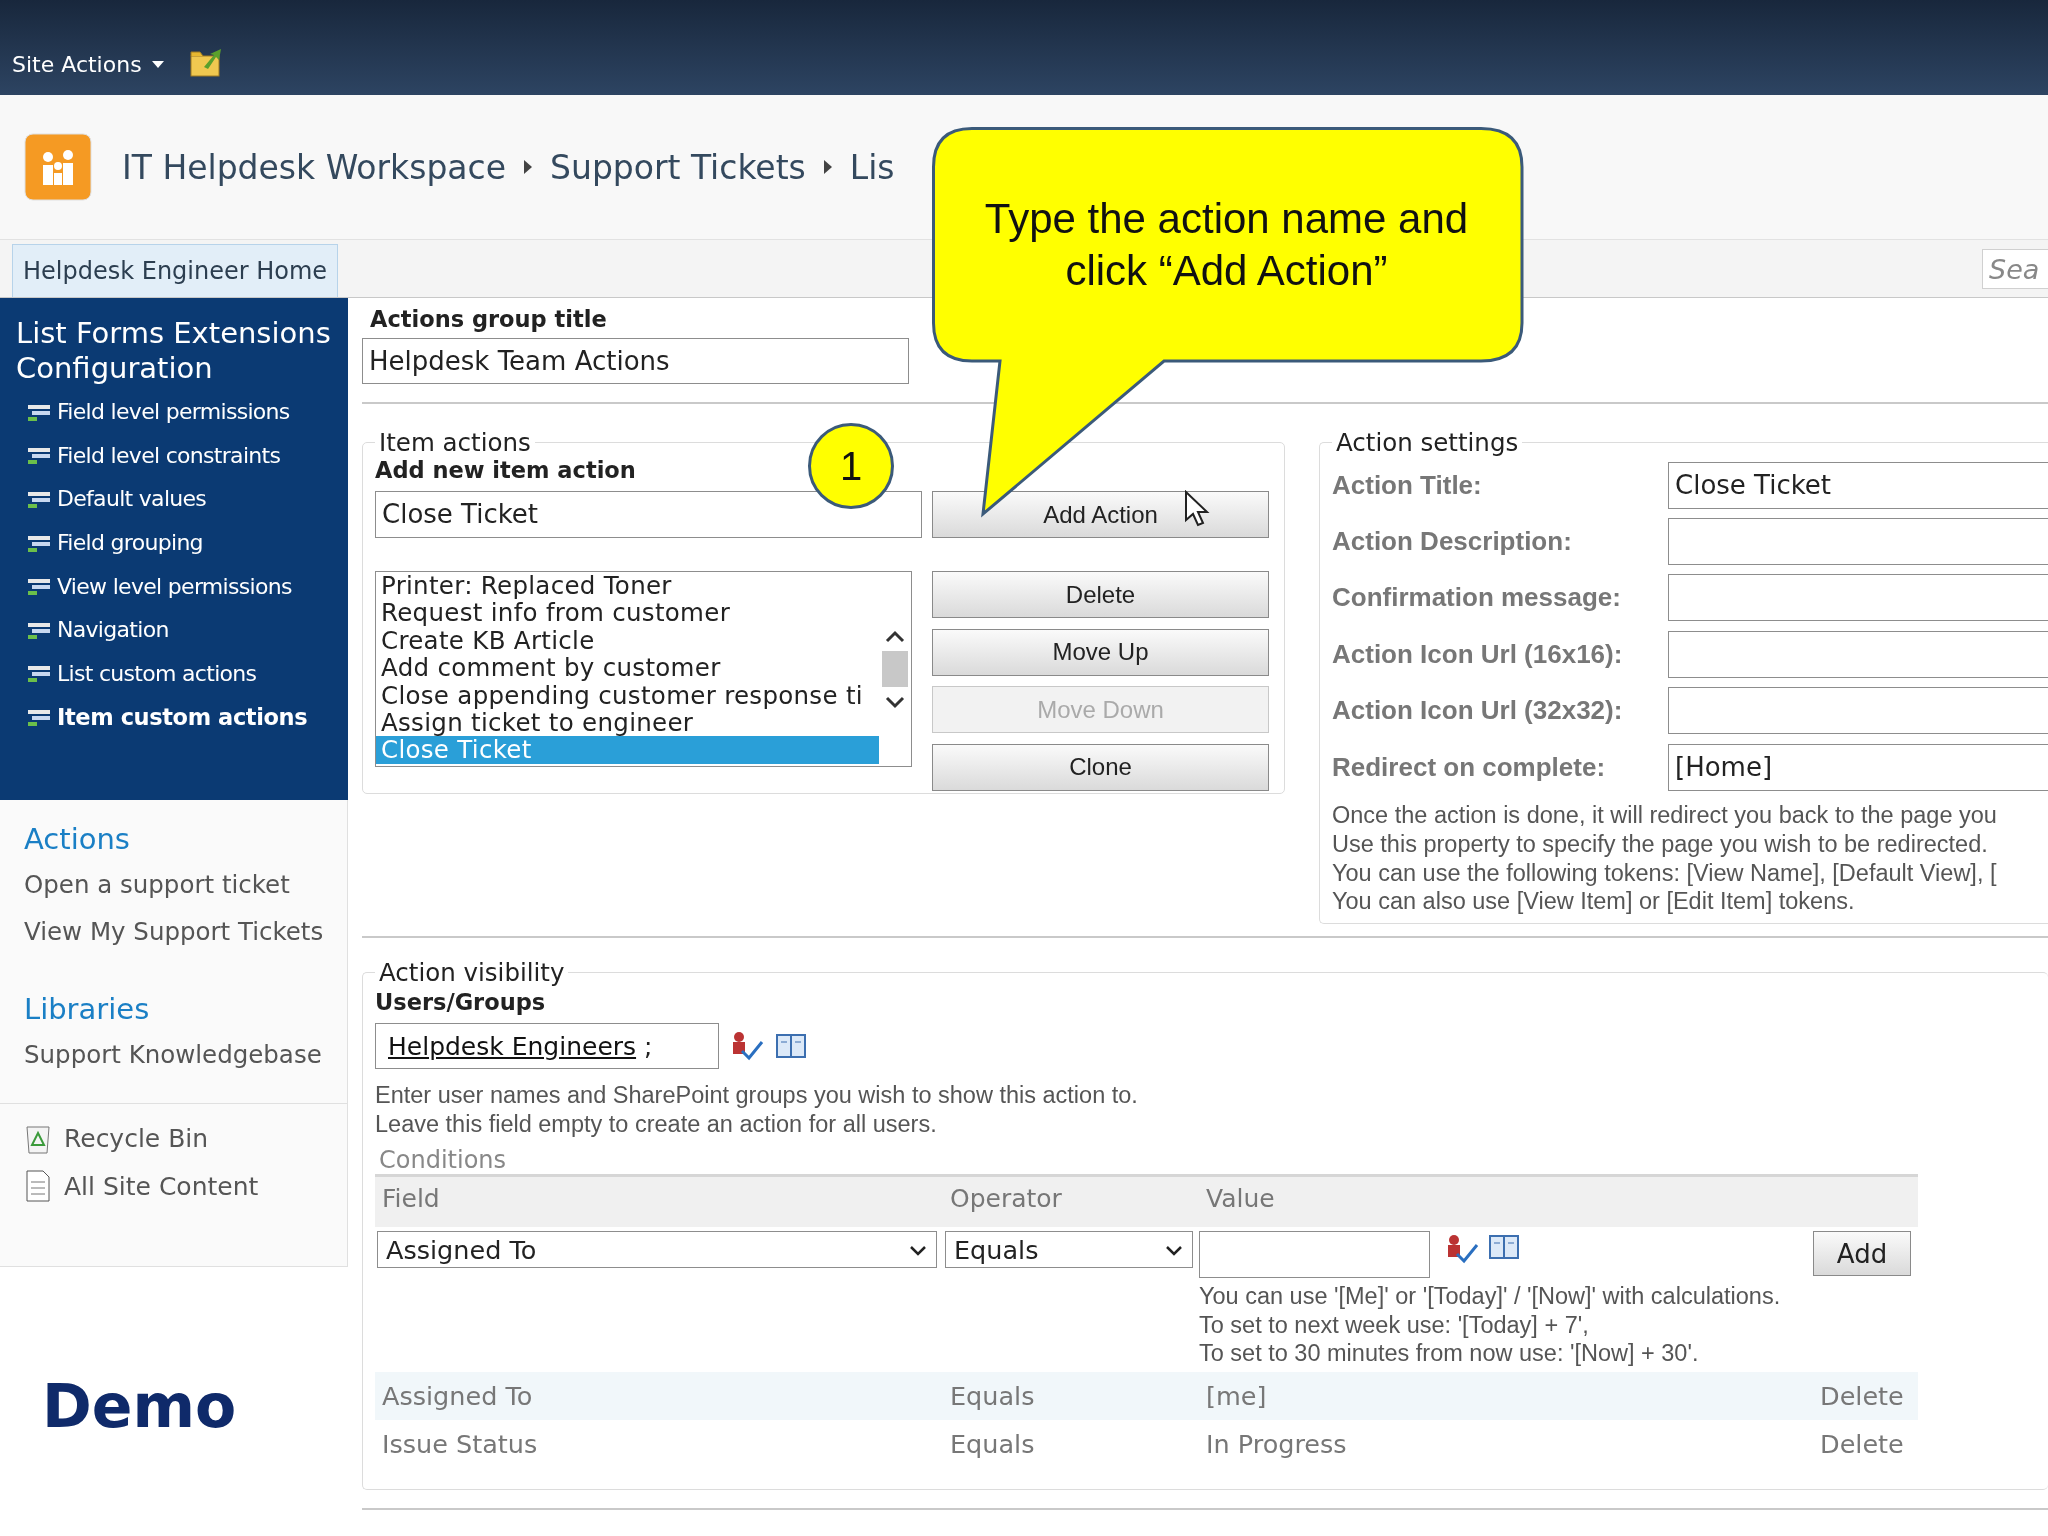 Image resolution: width=2048 pixels, height=1536 pixels. Describe the element at coordinates (1240, 1199) in the screenshot. I see `column-header: Value` at that location.